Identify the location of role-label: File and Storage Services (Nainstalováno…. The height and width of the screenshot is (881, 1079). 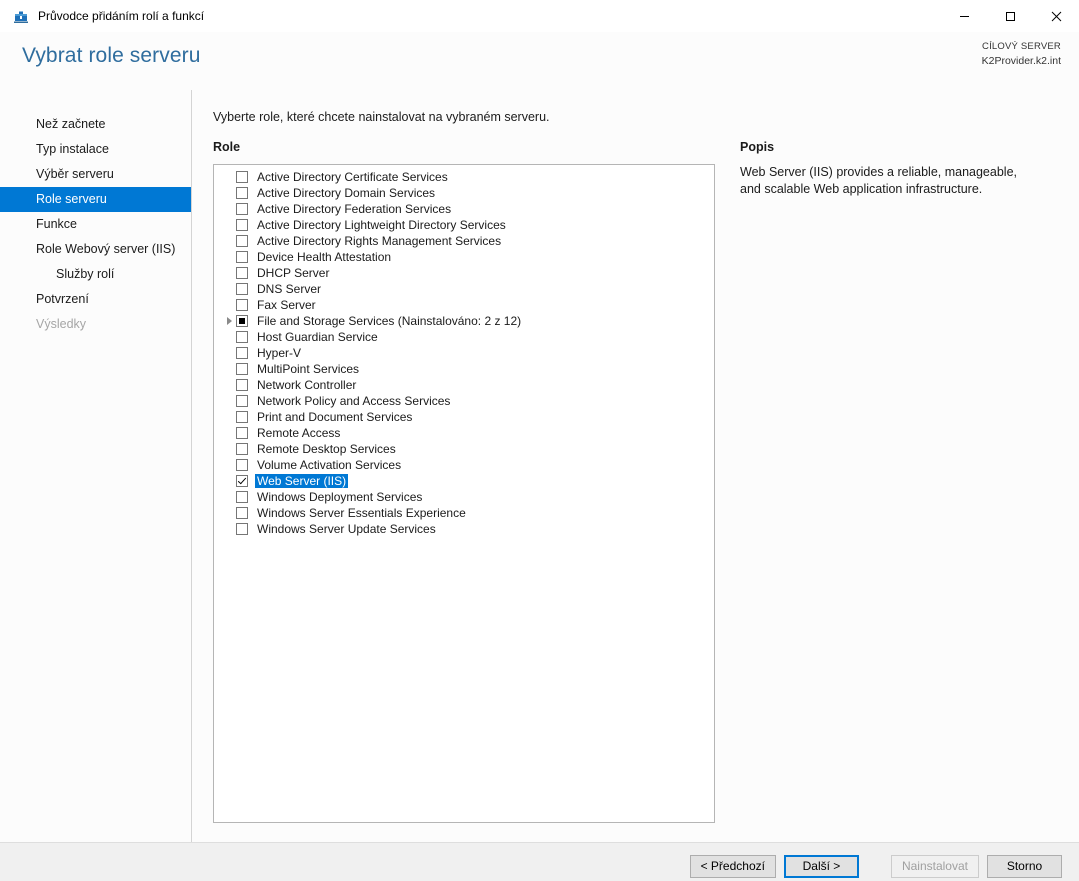
(389, 321).